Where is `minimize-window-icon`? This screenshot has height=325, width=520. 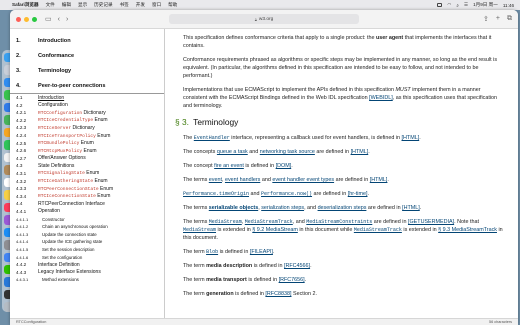 minimize-window-icon is located at coordinates (26, 19).